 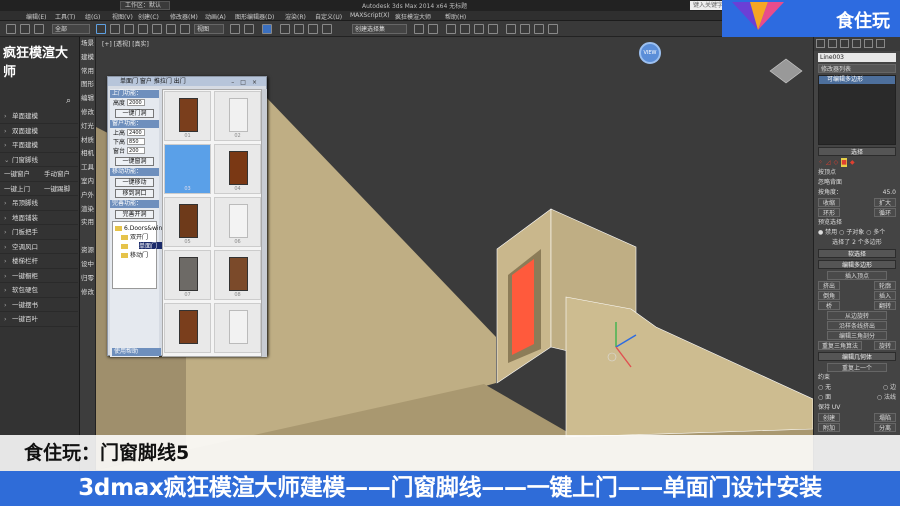 What do you see at coordinates (451, 29) in the screenshot?
I see `layer-icon` at bounding box center [451, 29].